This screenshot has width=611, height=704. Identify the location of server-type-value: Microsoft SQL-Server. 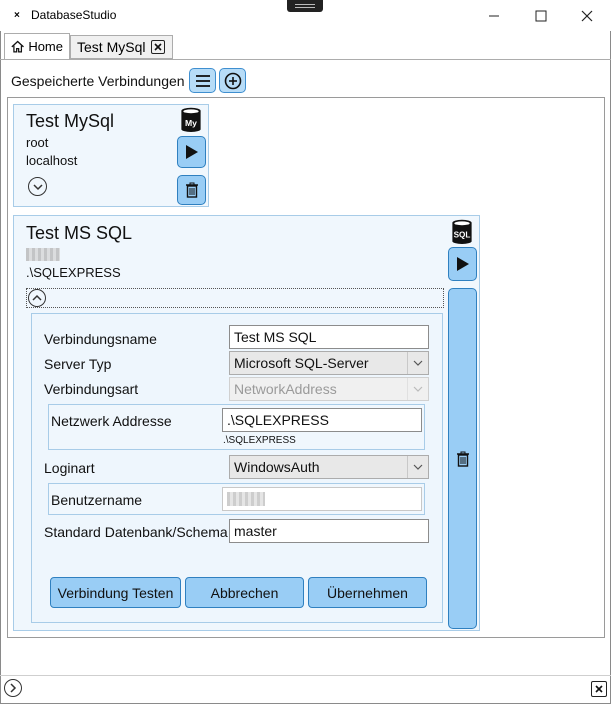
(301, 363).